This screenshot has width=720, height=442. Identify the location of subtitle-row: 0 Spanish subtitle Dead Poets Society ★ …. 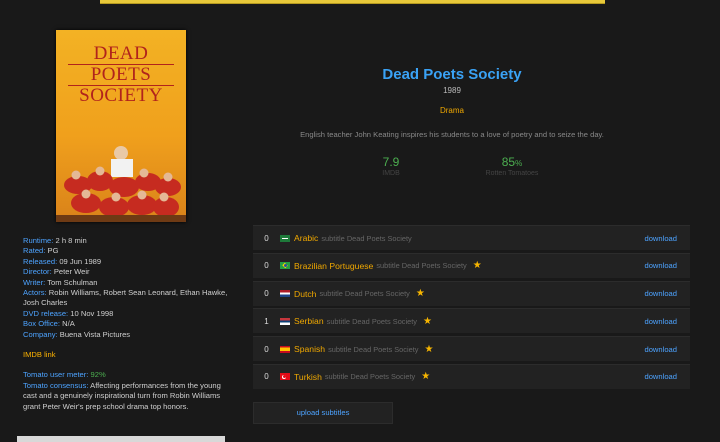
(471, 349).